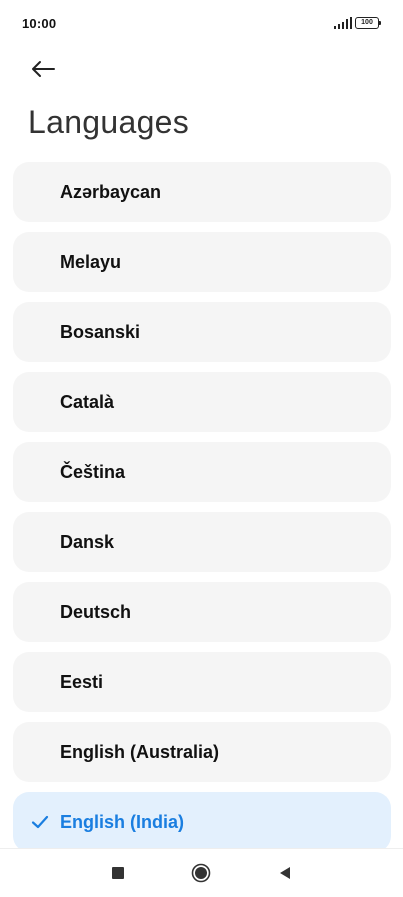 The height and width of the screenshot is (897, 403). I want to click on battery-tip, so click(380, 23).